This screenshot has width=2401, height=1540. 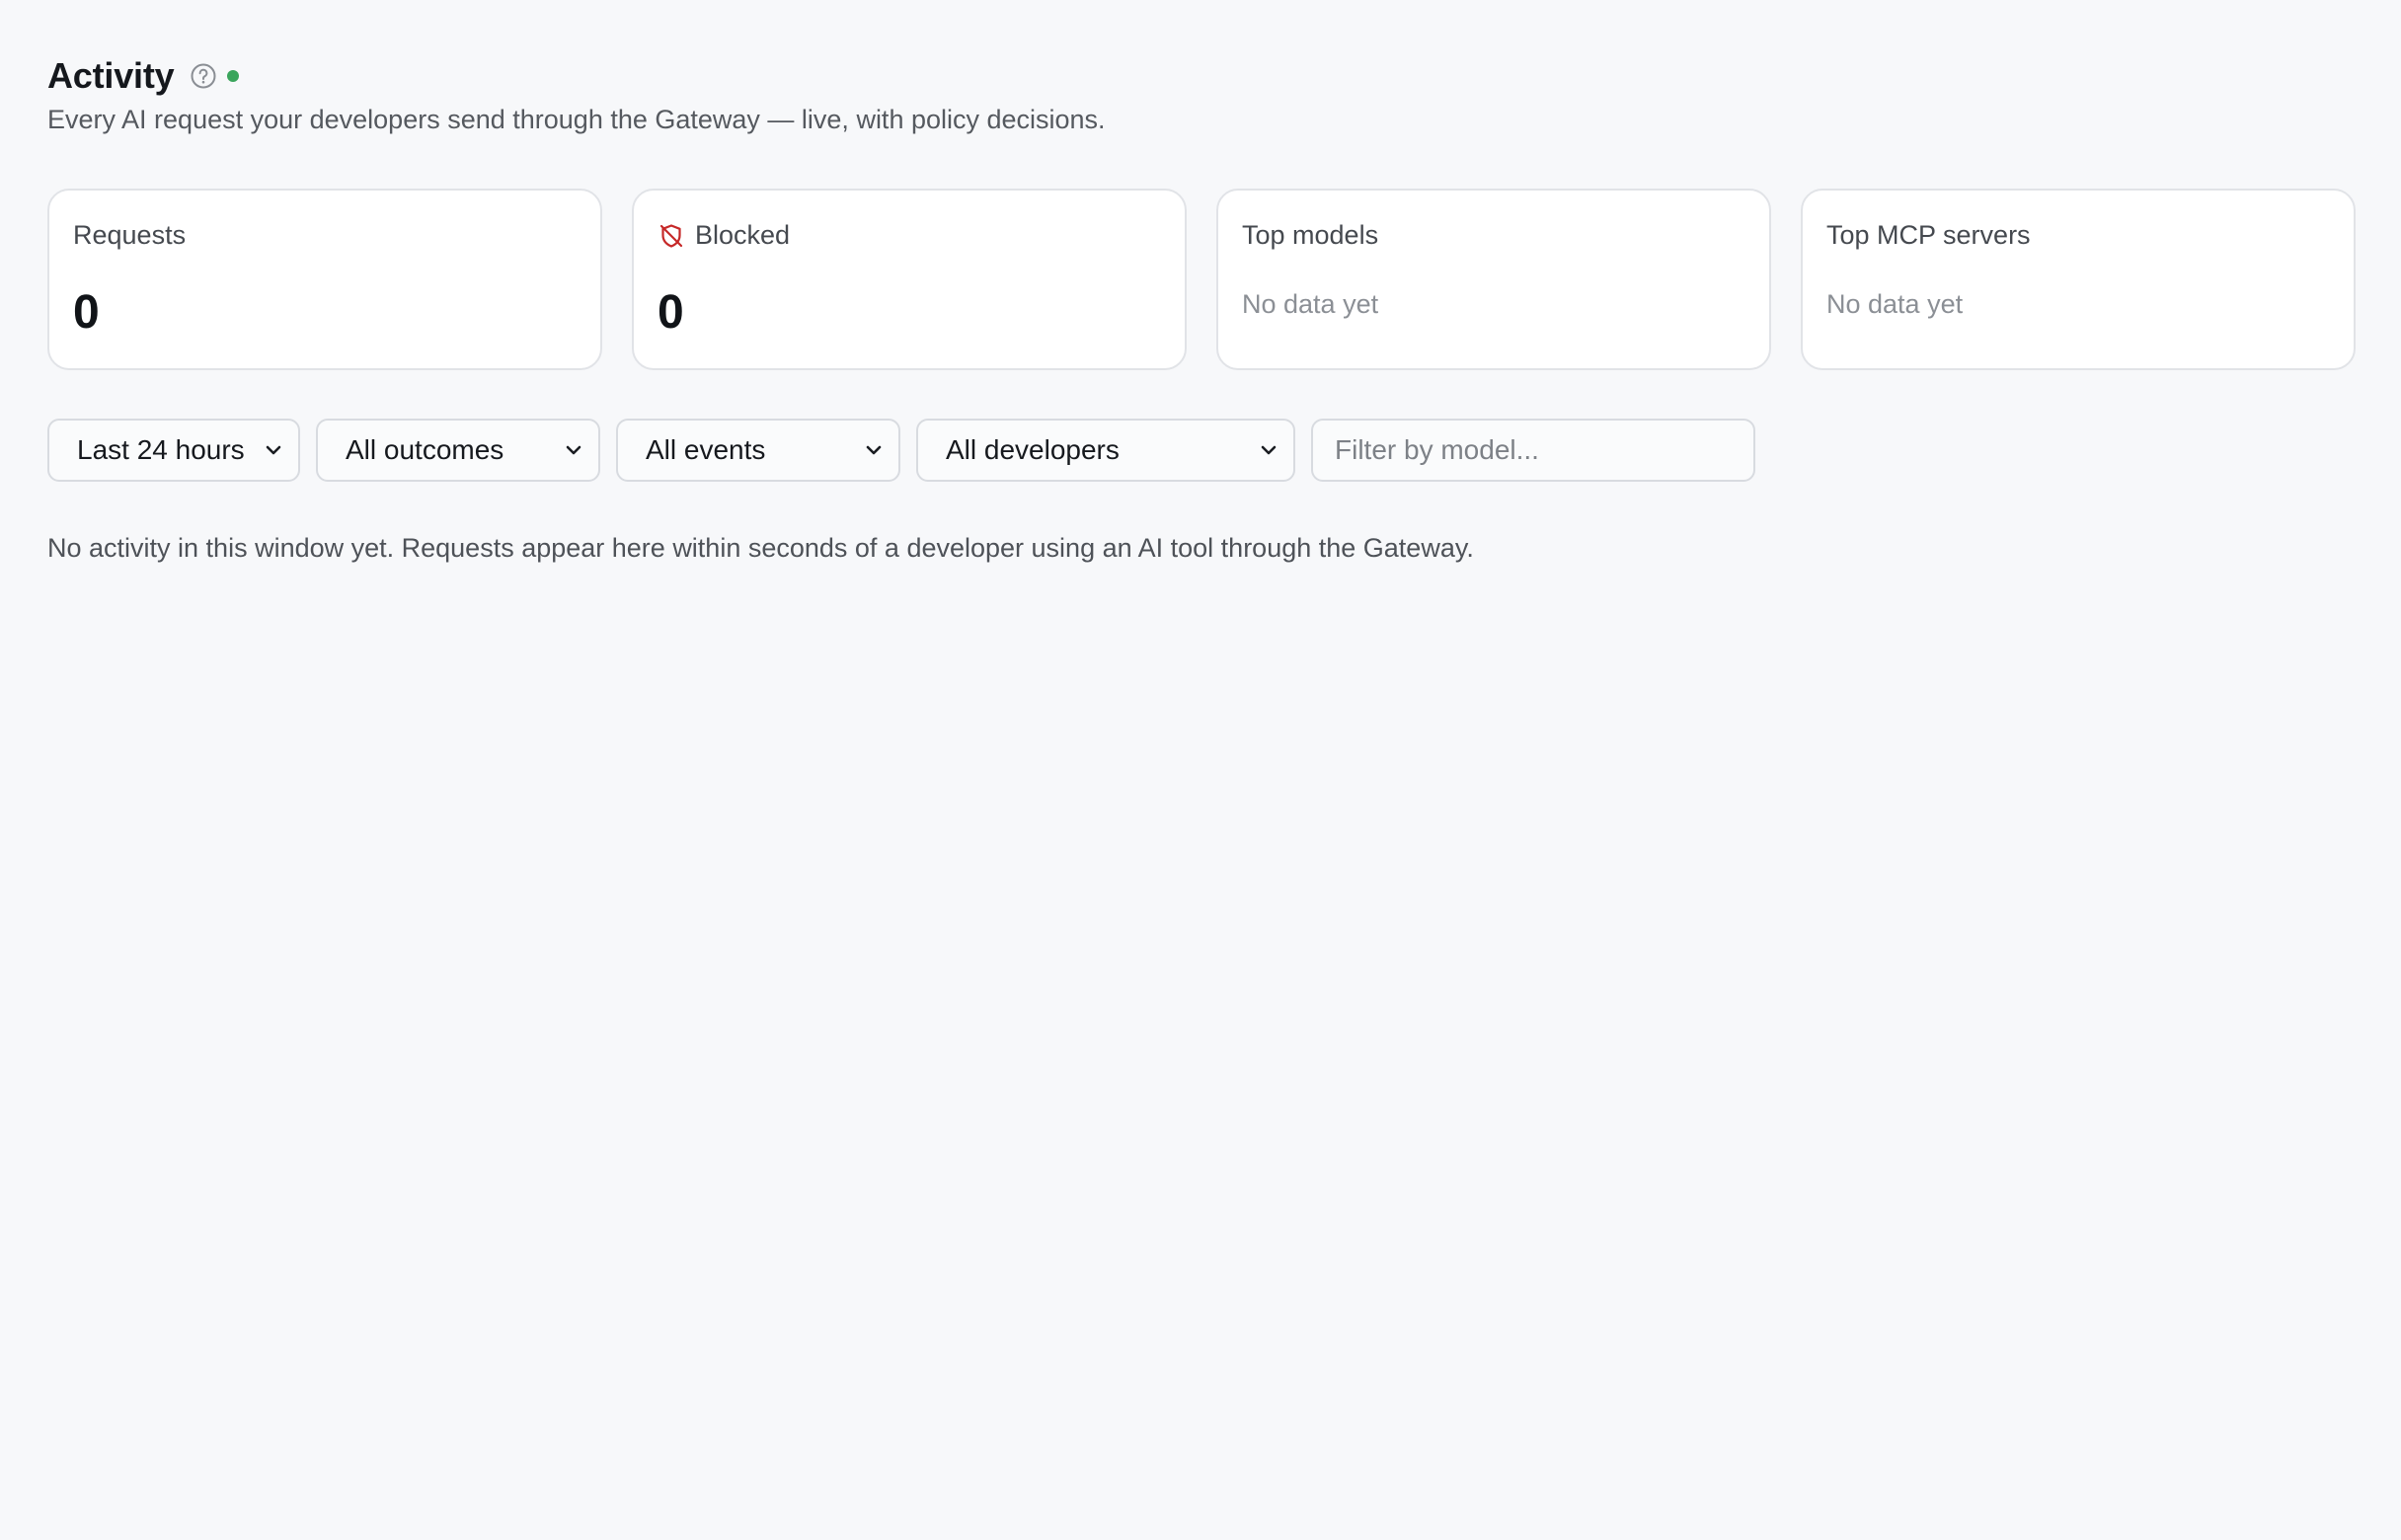 What do you see at coordinates (1533, 450) in the screenshot?
I see `model-filter-input` at bounding box center [1533, 450].